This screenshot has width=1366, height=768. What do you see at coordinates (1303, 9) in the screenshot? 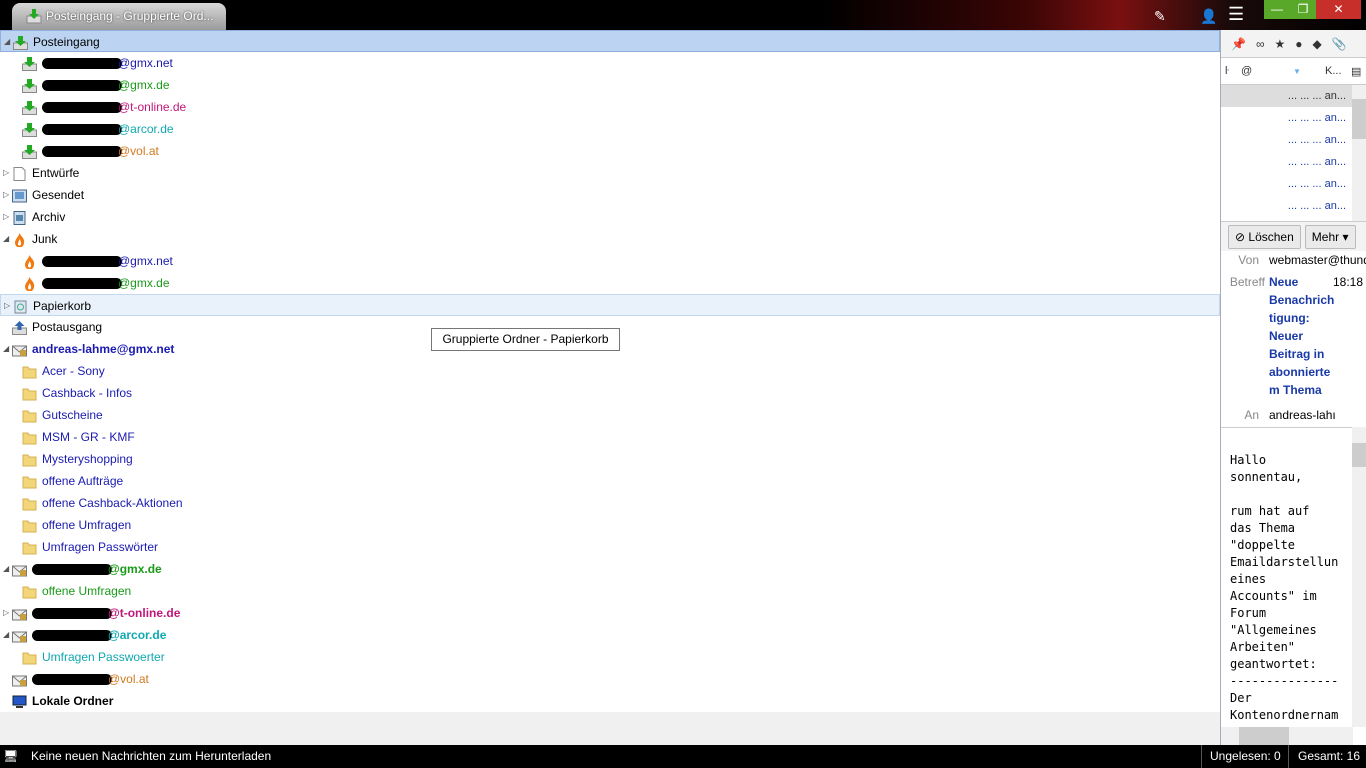
I see `maximize-button: ❐` at bounding box center [1303, 9].